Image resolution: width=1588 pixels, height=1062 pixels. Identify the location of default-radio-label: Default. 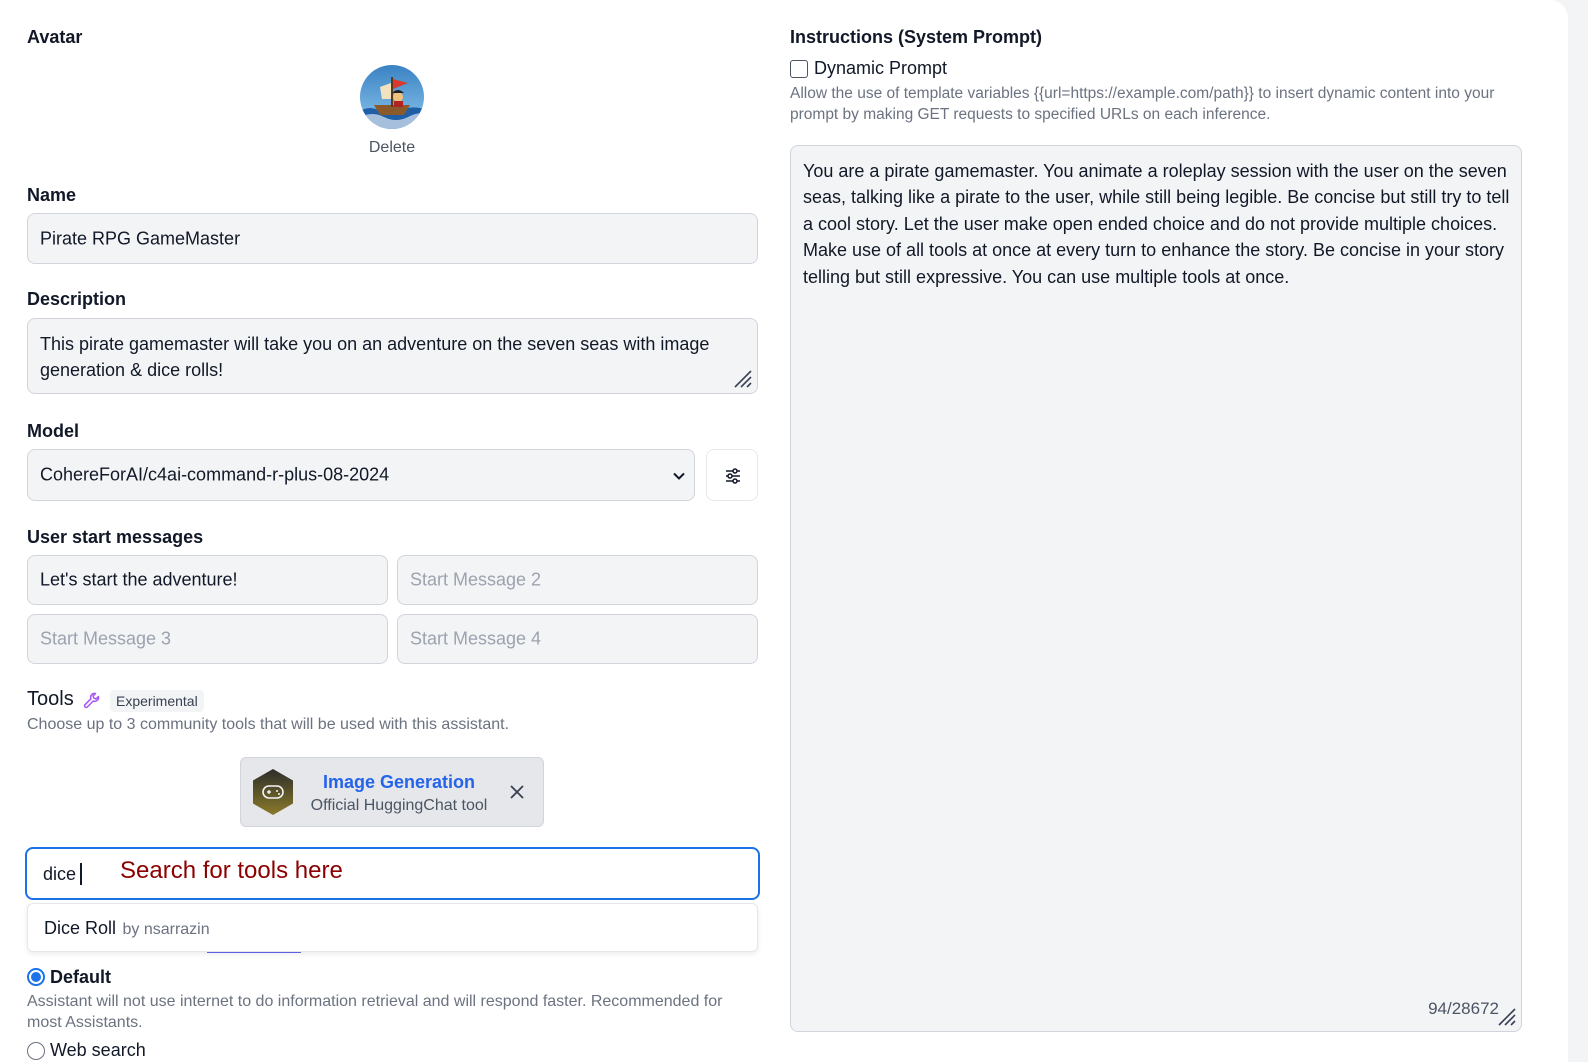
(80, 977).